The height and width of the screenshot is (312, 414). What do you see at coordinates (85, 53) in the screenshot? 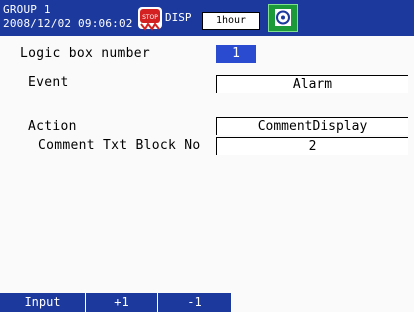
I see `logic-box-number-label: Logic box number` at bounding box center [85, 53].